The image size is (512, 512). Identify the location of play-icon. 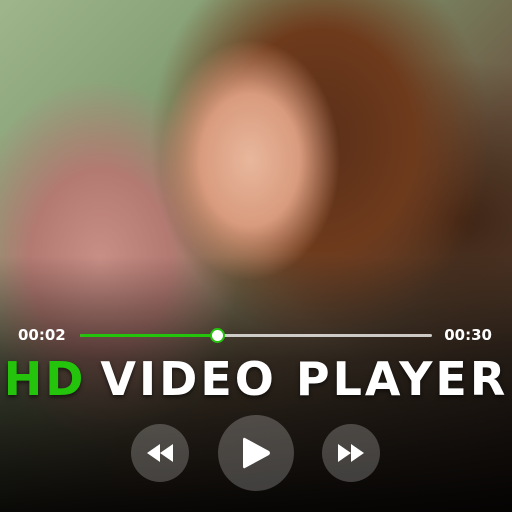
(256, 453).